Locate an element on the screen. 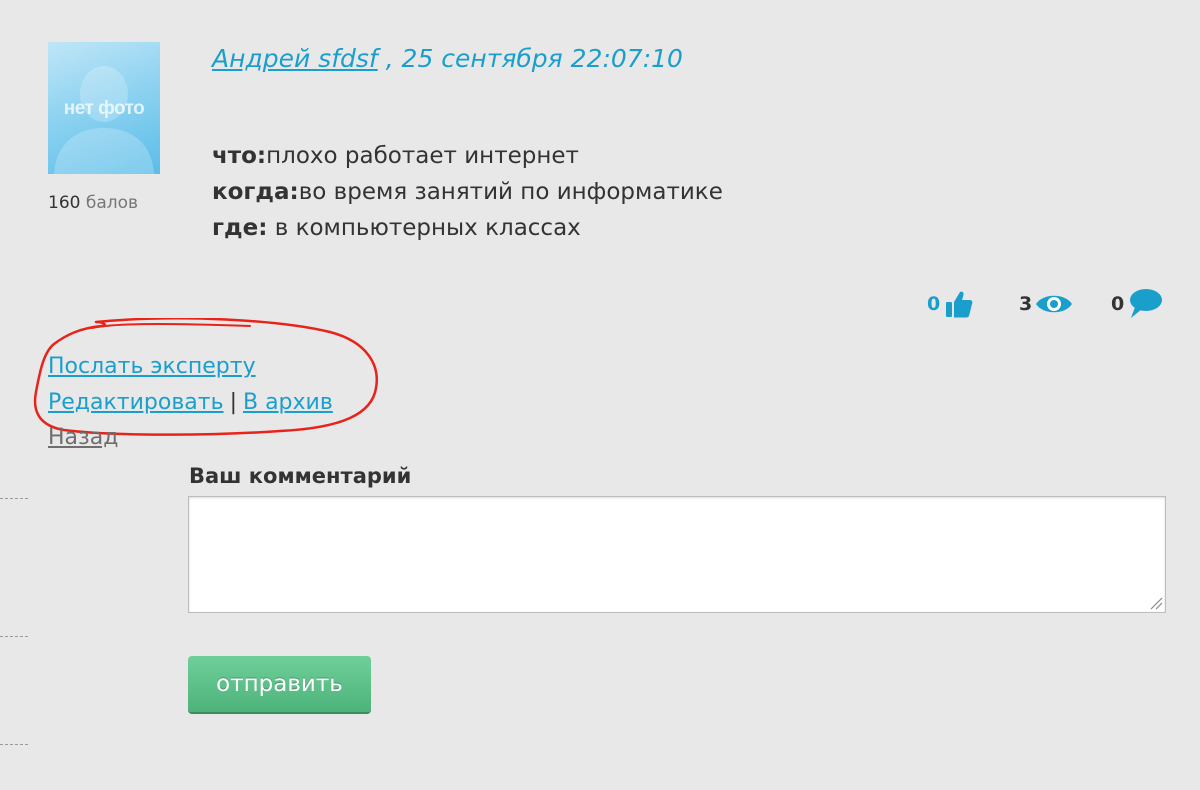  user-score: 160 балов is located at coordinates (93, 203).